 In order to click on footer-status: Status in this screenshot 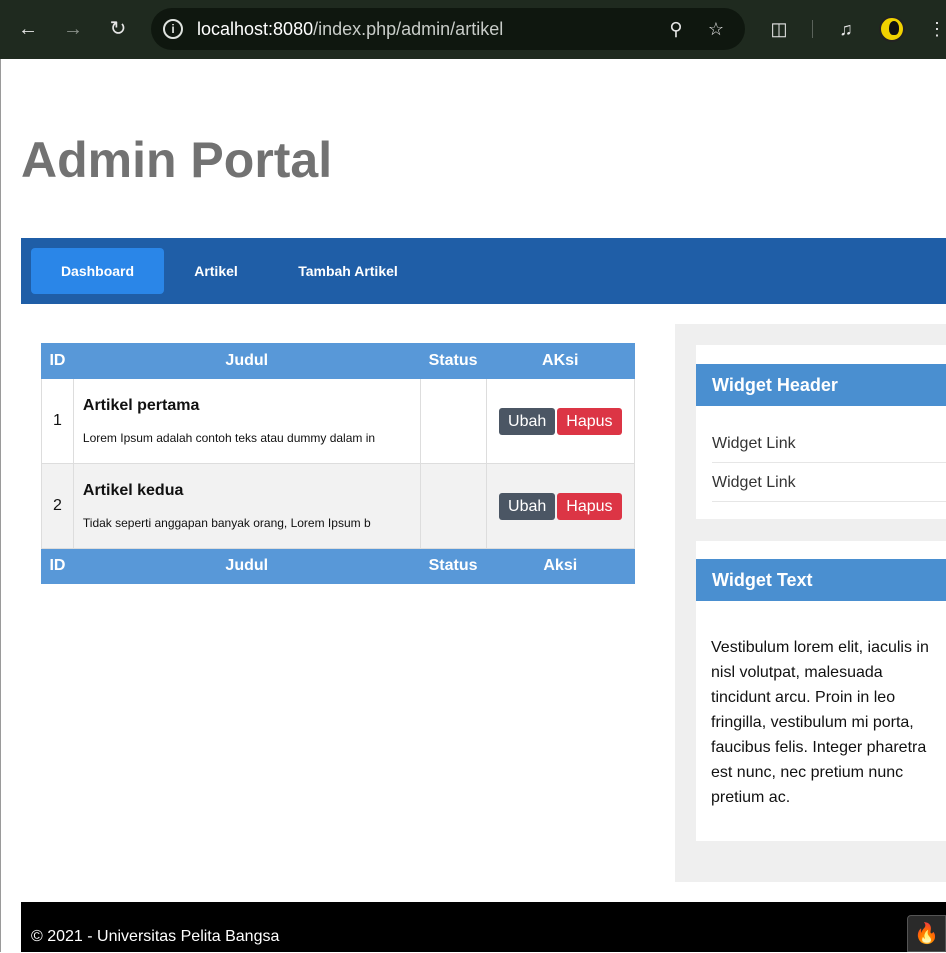, I will do `click(453, 566)`.